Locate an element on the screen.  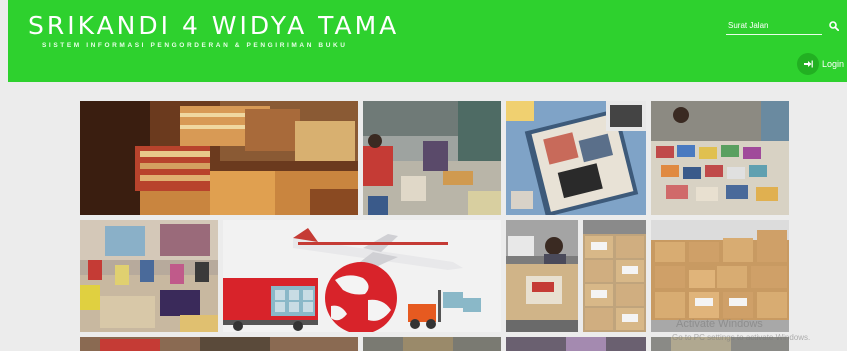
gallery-image-cargo-plane-truck is located at coordinates (362, 276).